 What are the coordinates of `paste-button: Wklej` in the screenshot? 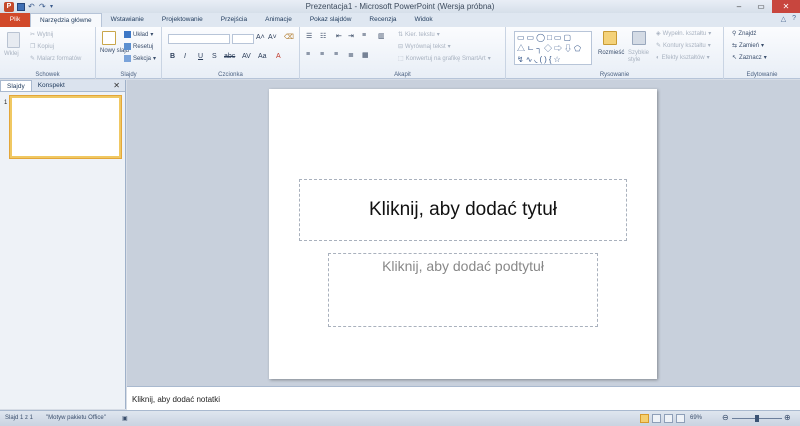 It's located at (11, 54).